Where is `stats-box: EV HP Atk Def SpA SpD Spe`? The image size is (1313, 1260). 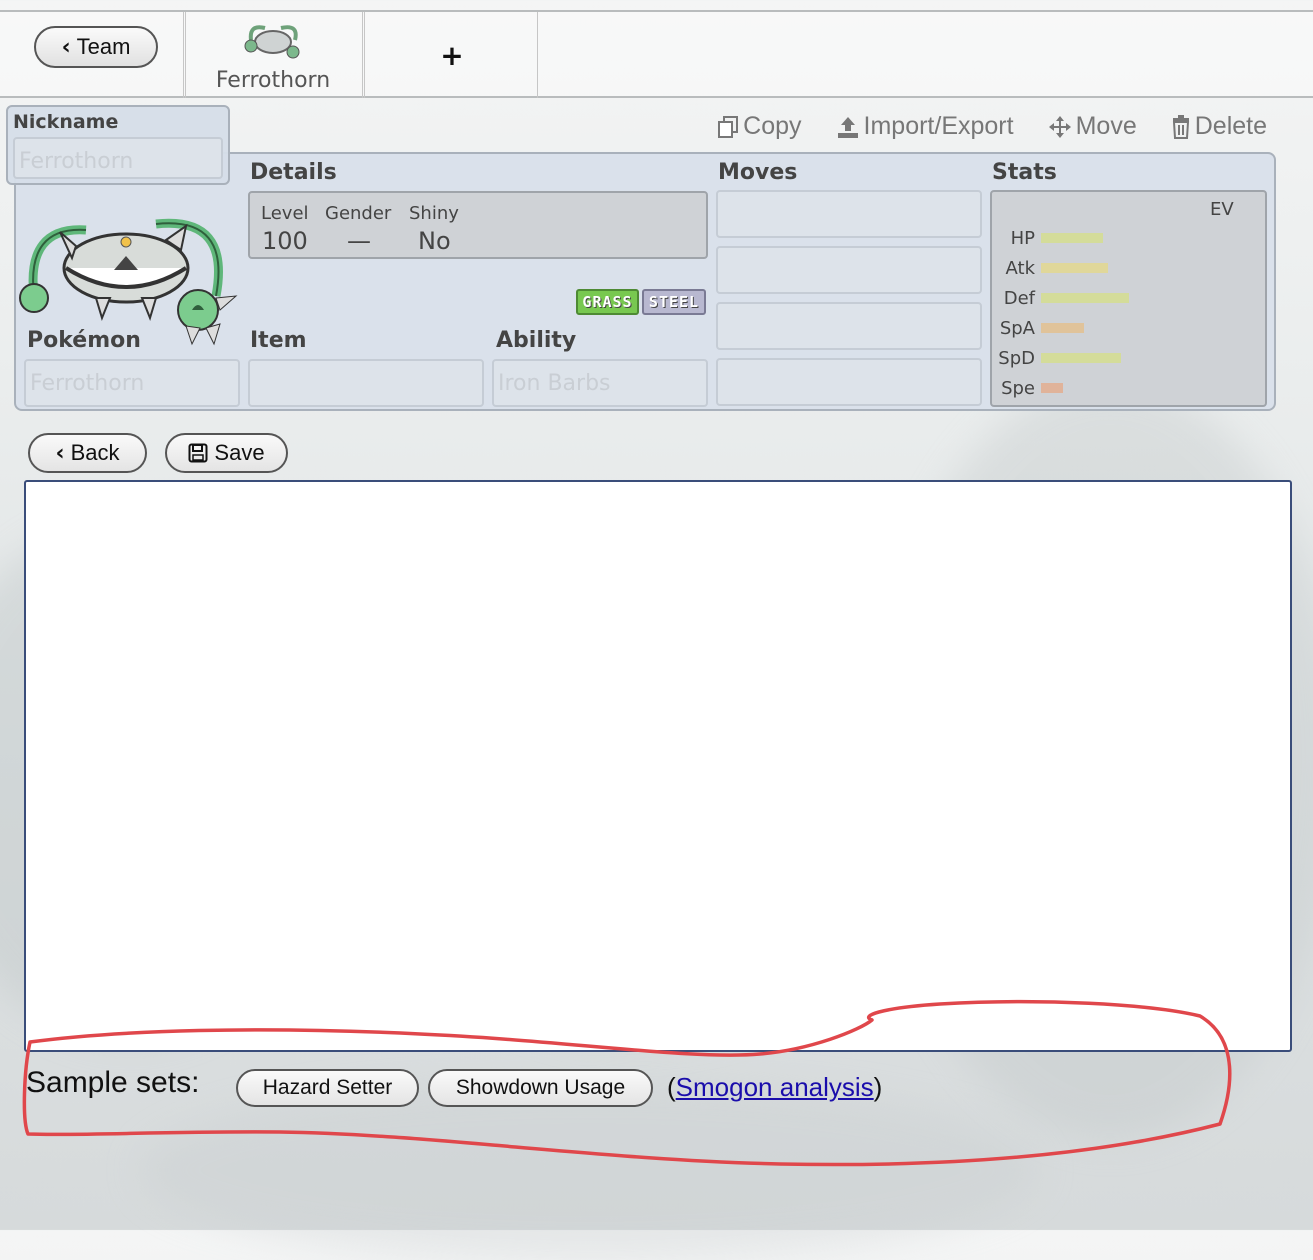
stats-box: EV HP Atk Def SpA SpD Spe is located at coordinates (1128, 298).